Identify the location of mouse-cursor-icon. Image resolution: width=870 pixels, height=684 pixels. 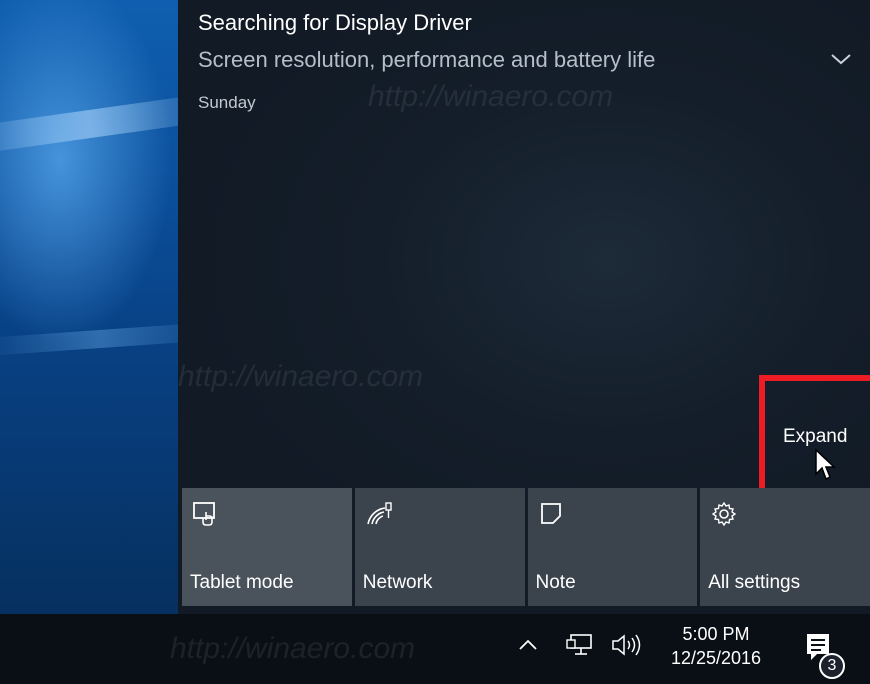
(825, 464).